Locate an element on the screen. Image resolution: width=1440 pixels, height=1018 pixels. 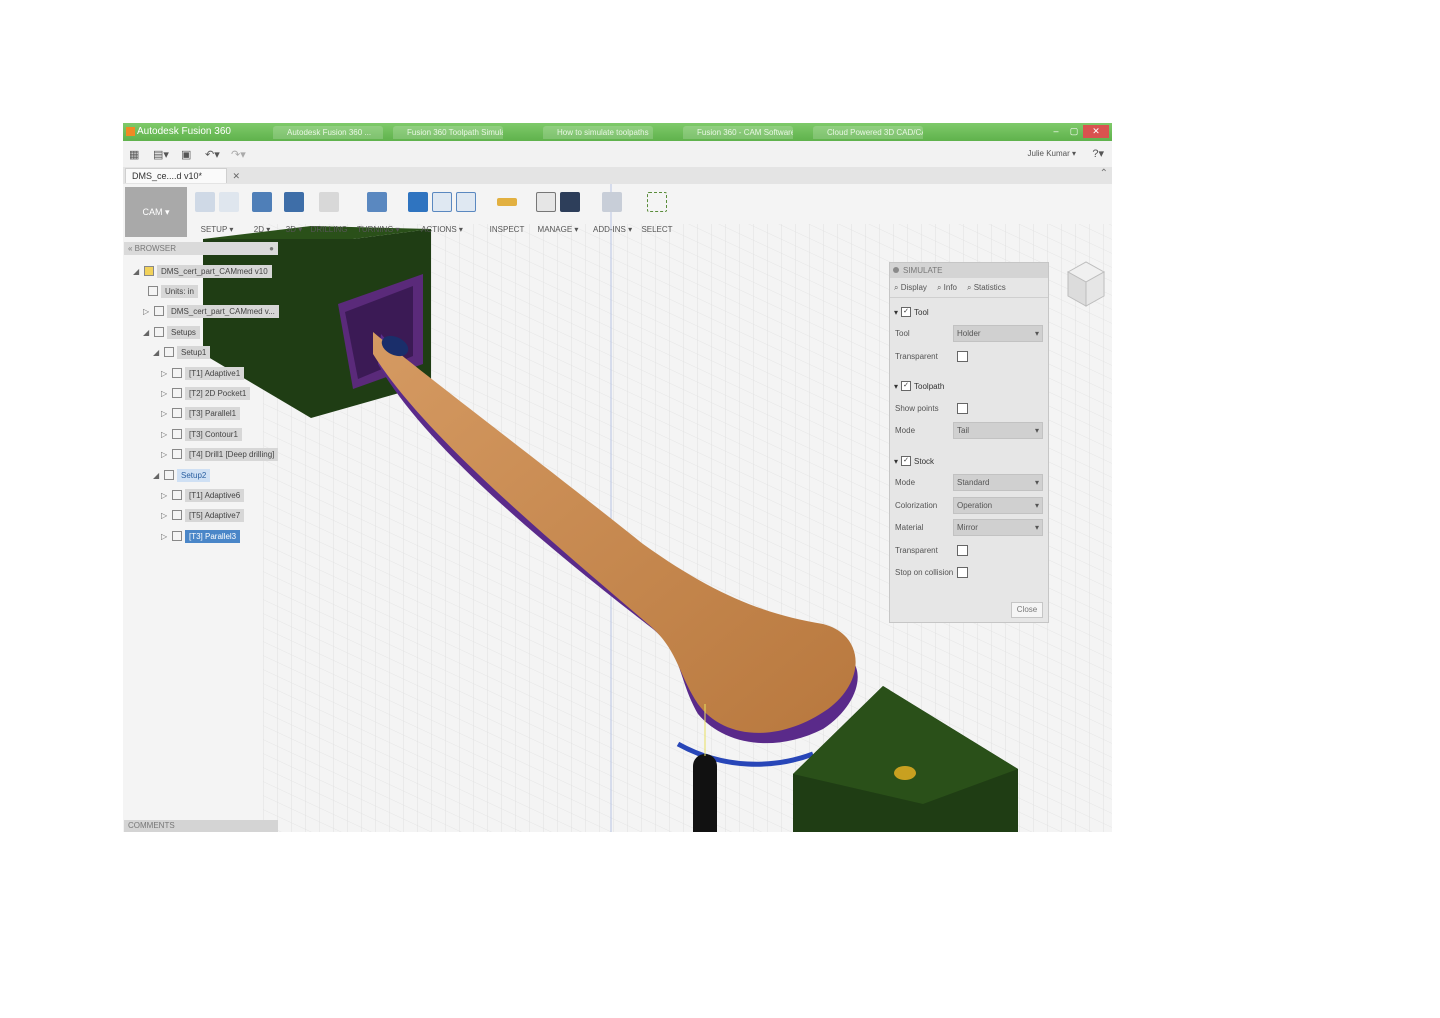
tree-node-setup1: ◢ Setup1 is located at coordinates (182, 352).